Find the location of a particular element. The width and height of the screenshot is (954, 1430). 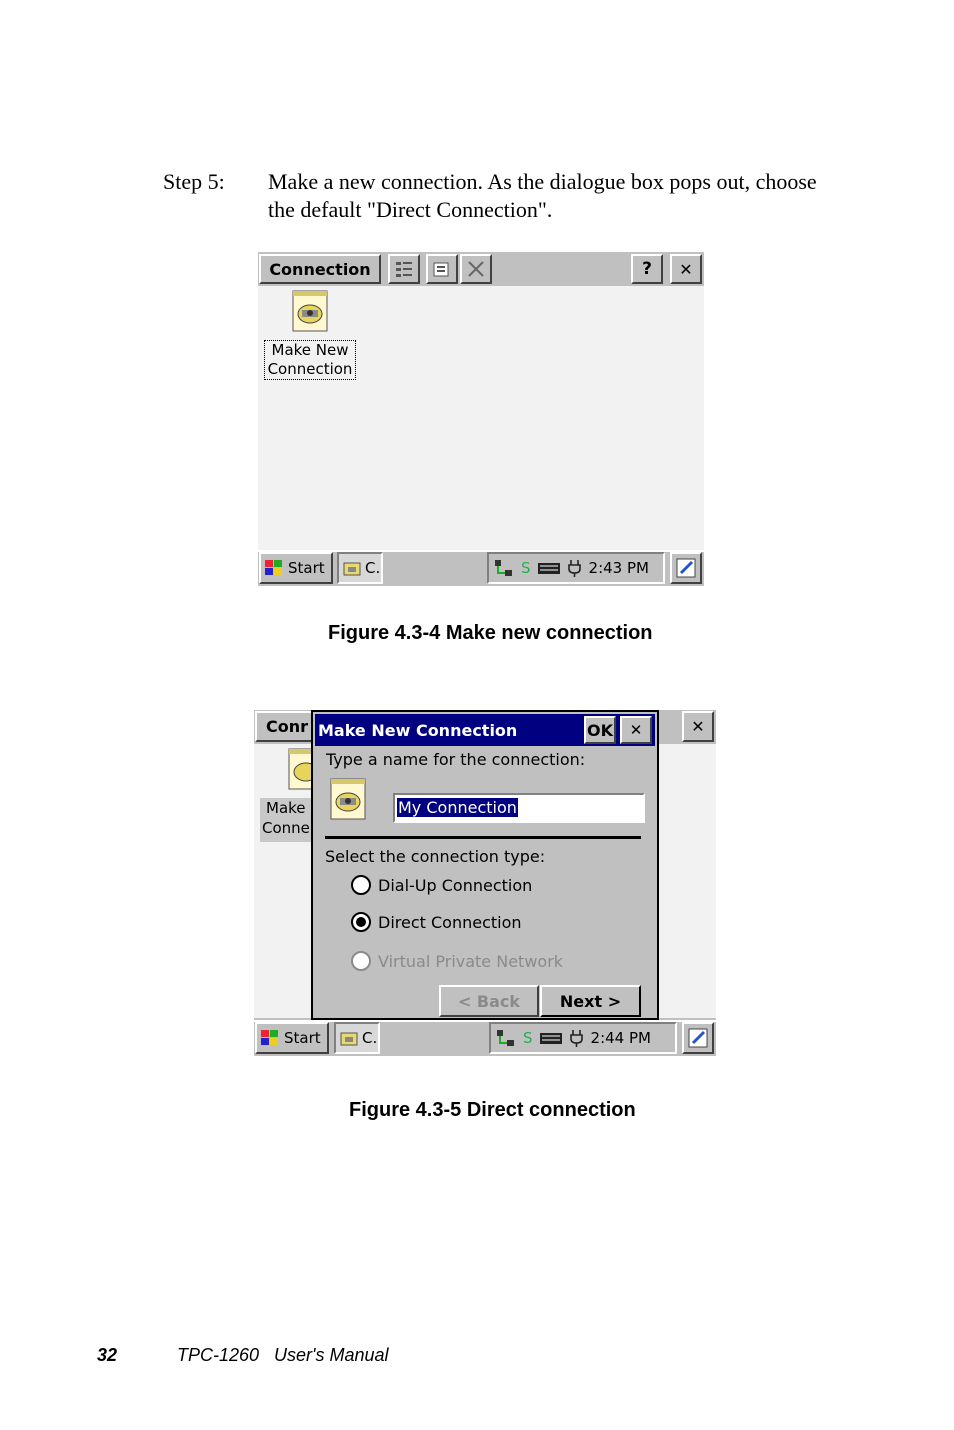

delete-button is located at coordinates (476, 269).